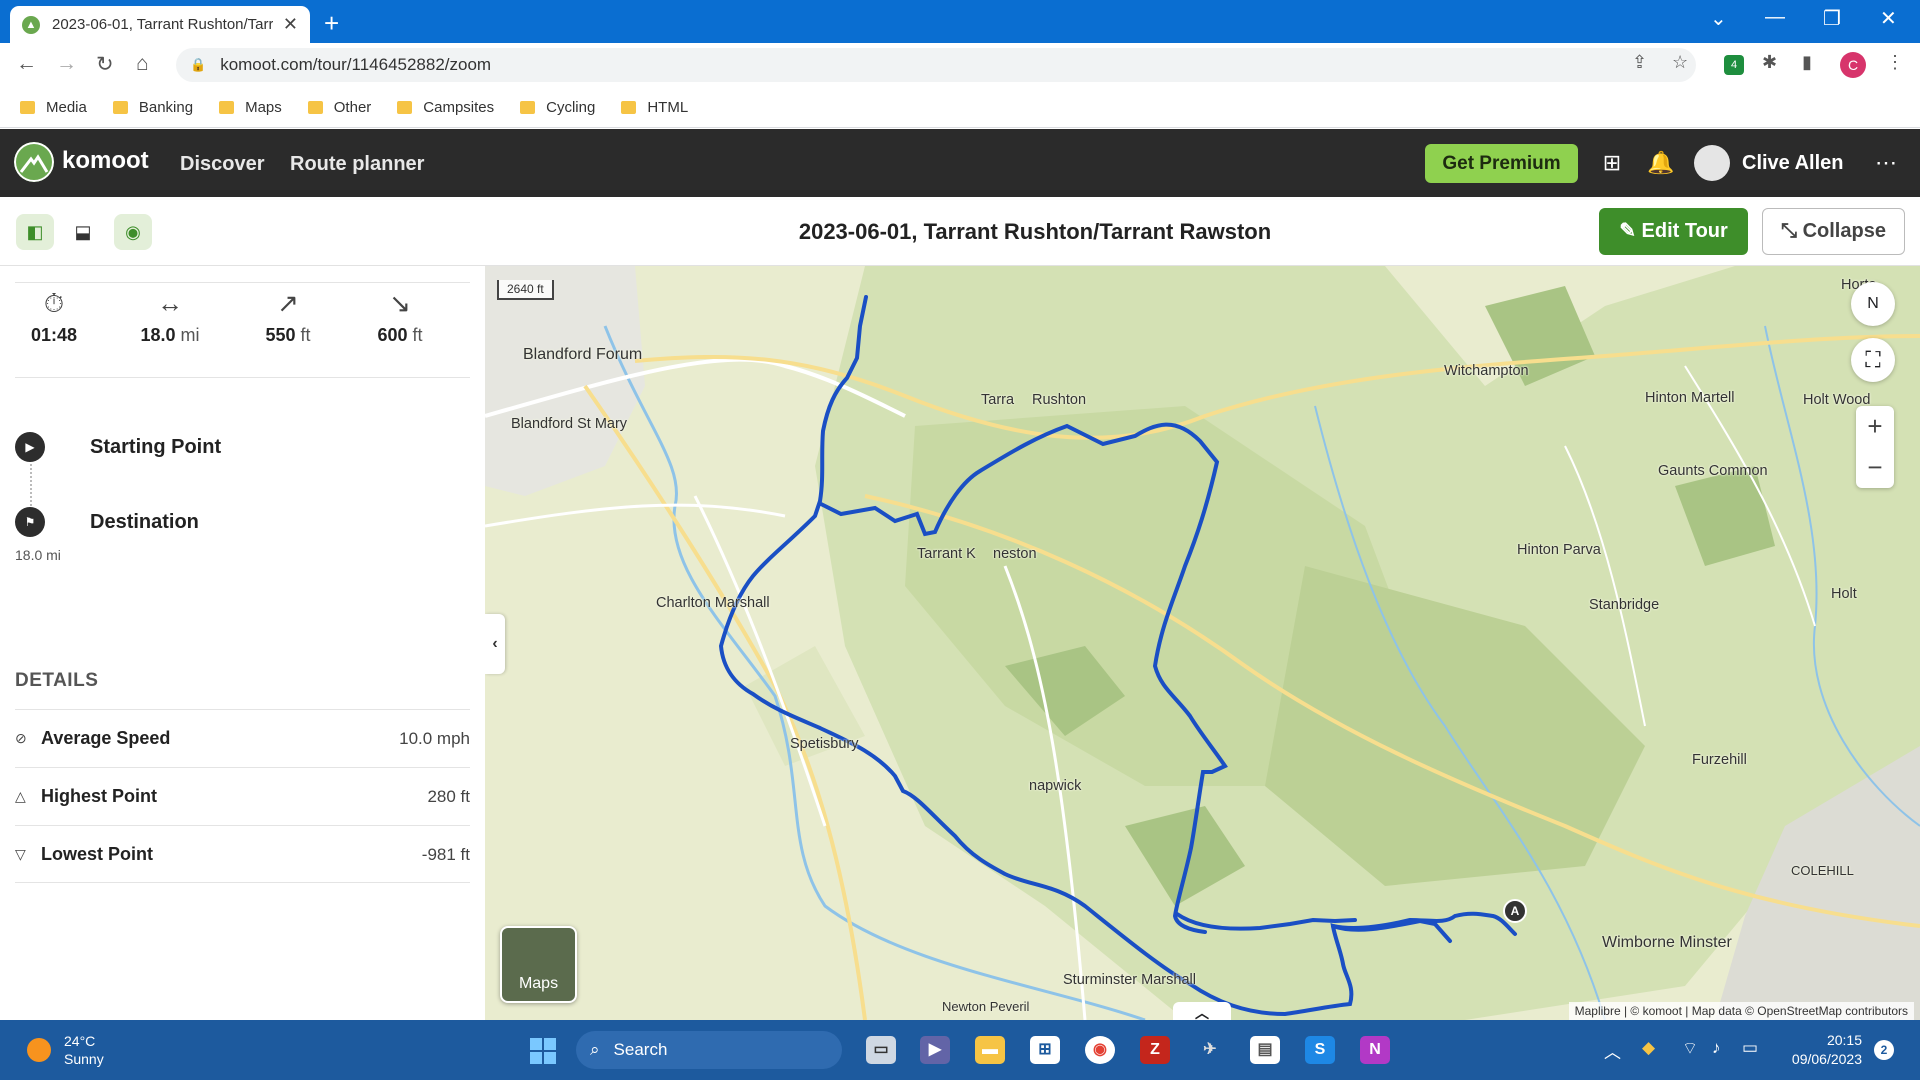  What do you see at coordinates (824, 744) in the screenshot?
I see `place-label: Spetisbury` at bounding box center [824, 744].